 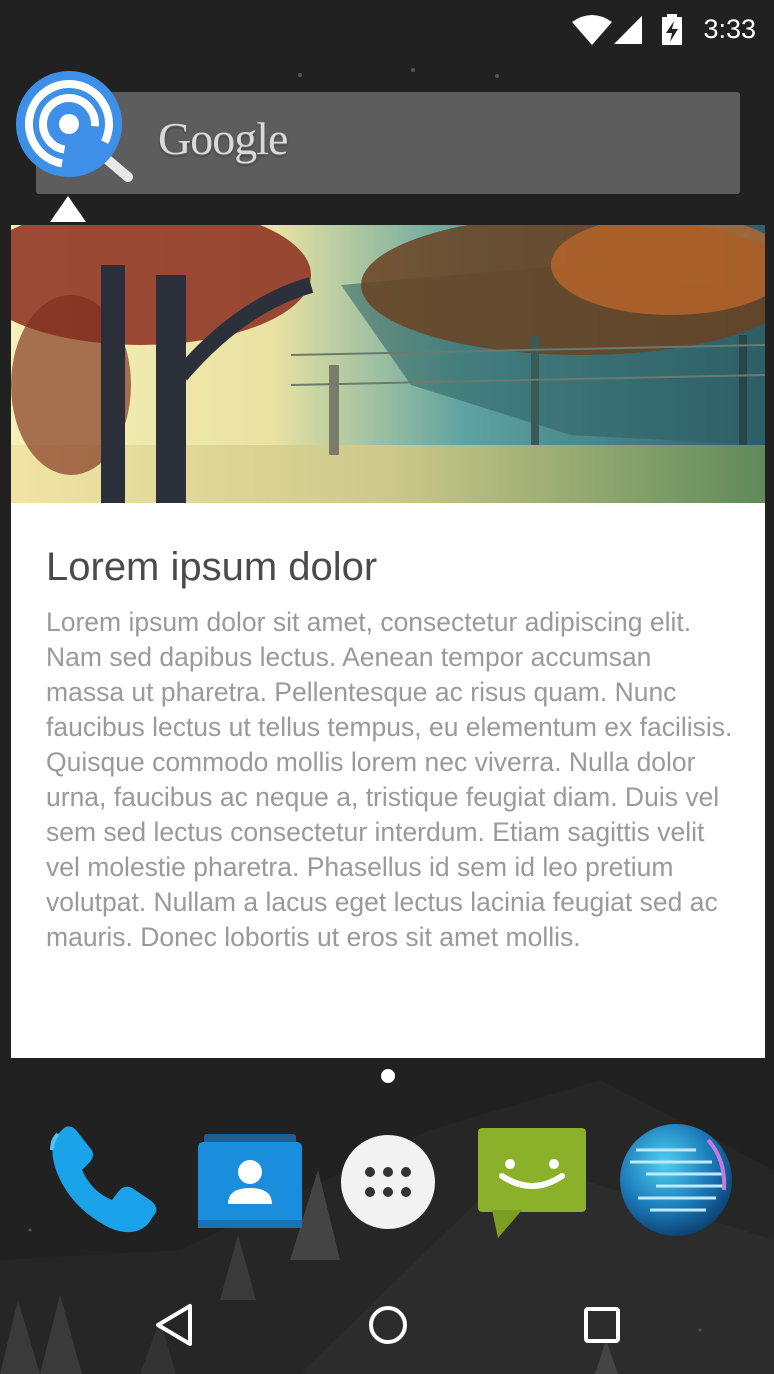 What do you see at coordinates (387, 32) in the screenshot?
I see `status-bar: 3:33` at bounding box center [387, 32].